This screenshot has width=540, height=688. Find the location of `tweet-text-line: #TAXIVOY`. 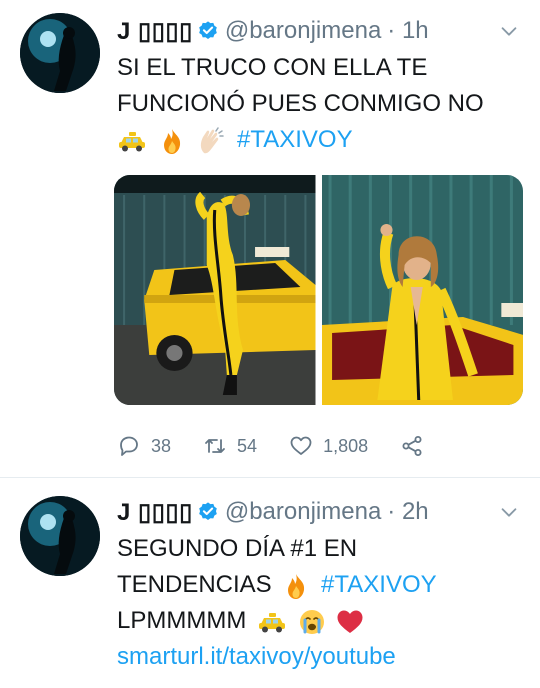

tweet-text-line: #TAXIVOY is located at coordinates (318, 140).